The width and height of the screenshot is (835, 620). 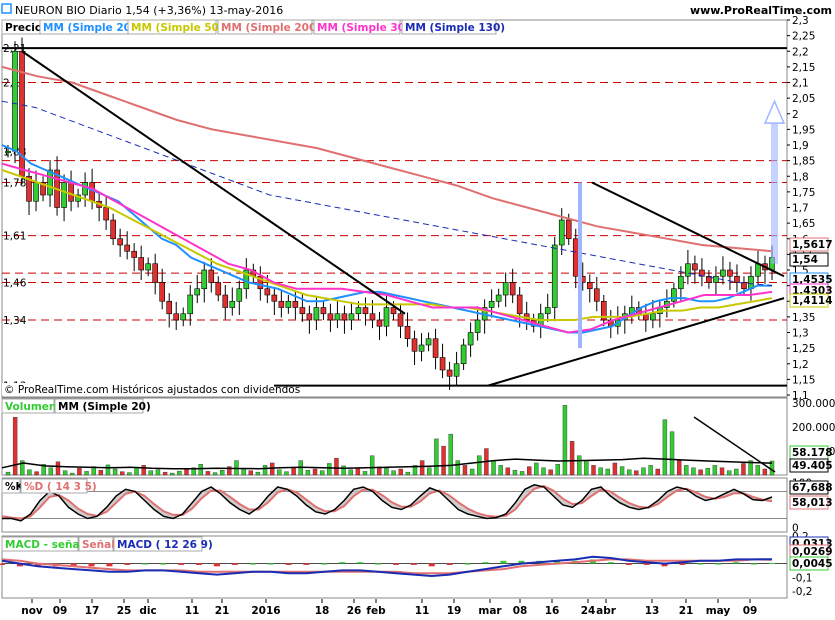 I want to click on legend-entry: MACD ( 12 26 9), so click(x=165, y=545).